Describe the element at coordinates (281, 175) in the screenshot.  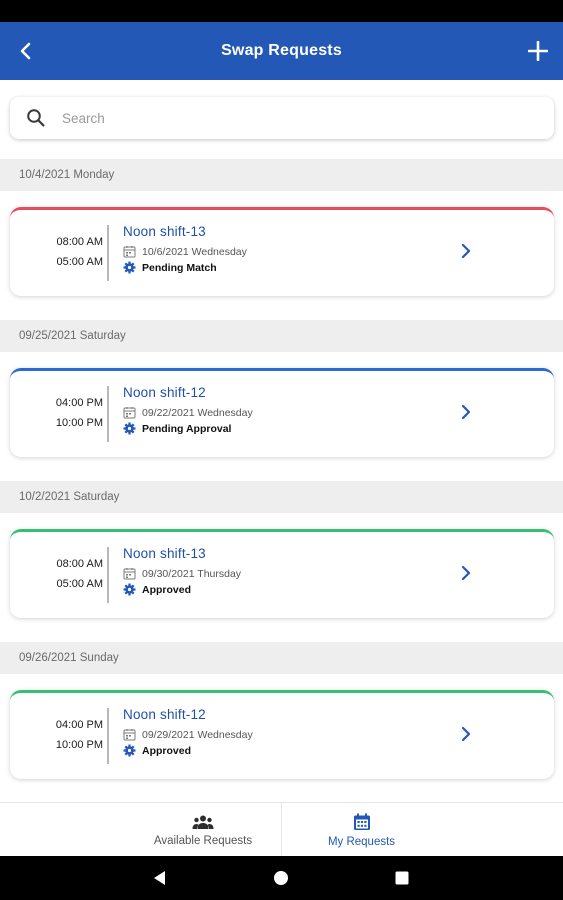
I see `date-header: 10/4/2021 Monday` at that location.